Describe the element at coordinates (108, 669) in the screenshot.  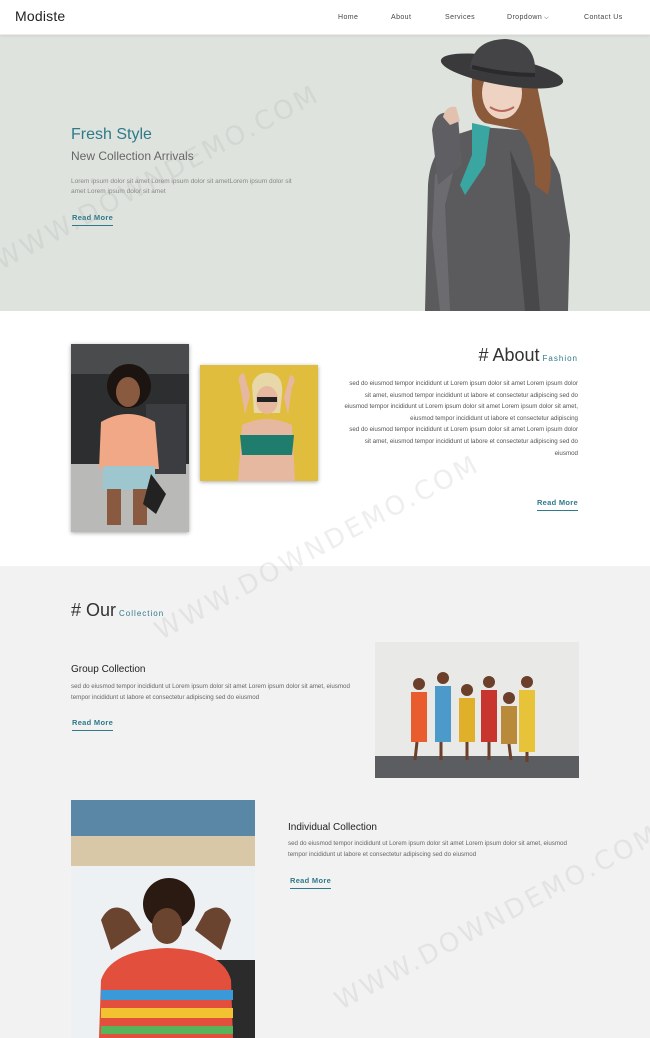
I see `group-collection-heading: Group Collection` at that location.